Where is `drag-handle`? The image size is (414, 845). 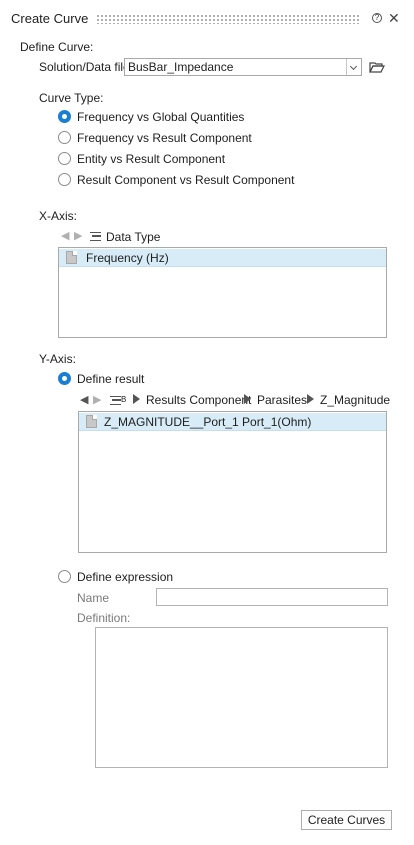 drag-handle is located at coordinates (228, 19).